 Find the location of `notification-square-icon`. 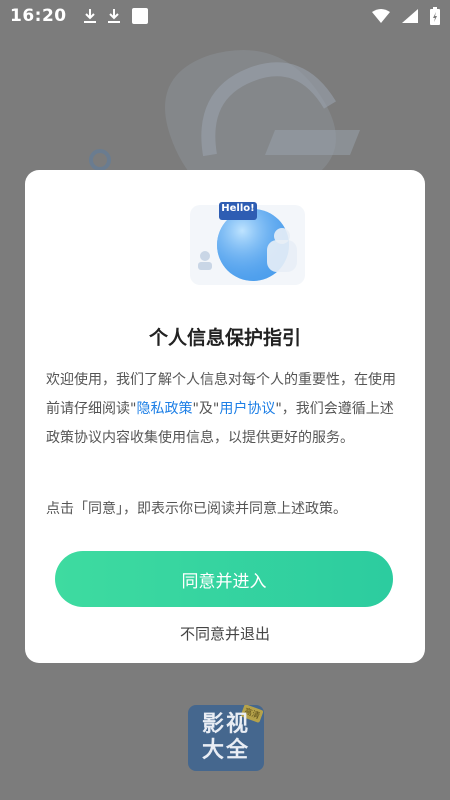

notification-square-icon is located at coordinates (139, 16).